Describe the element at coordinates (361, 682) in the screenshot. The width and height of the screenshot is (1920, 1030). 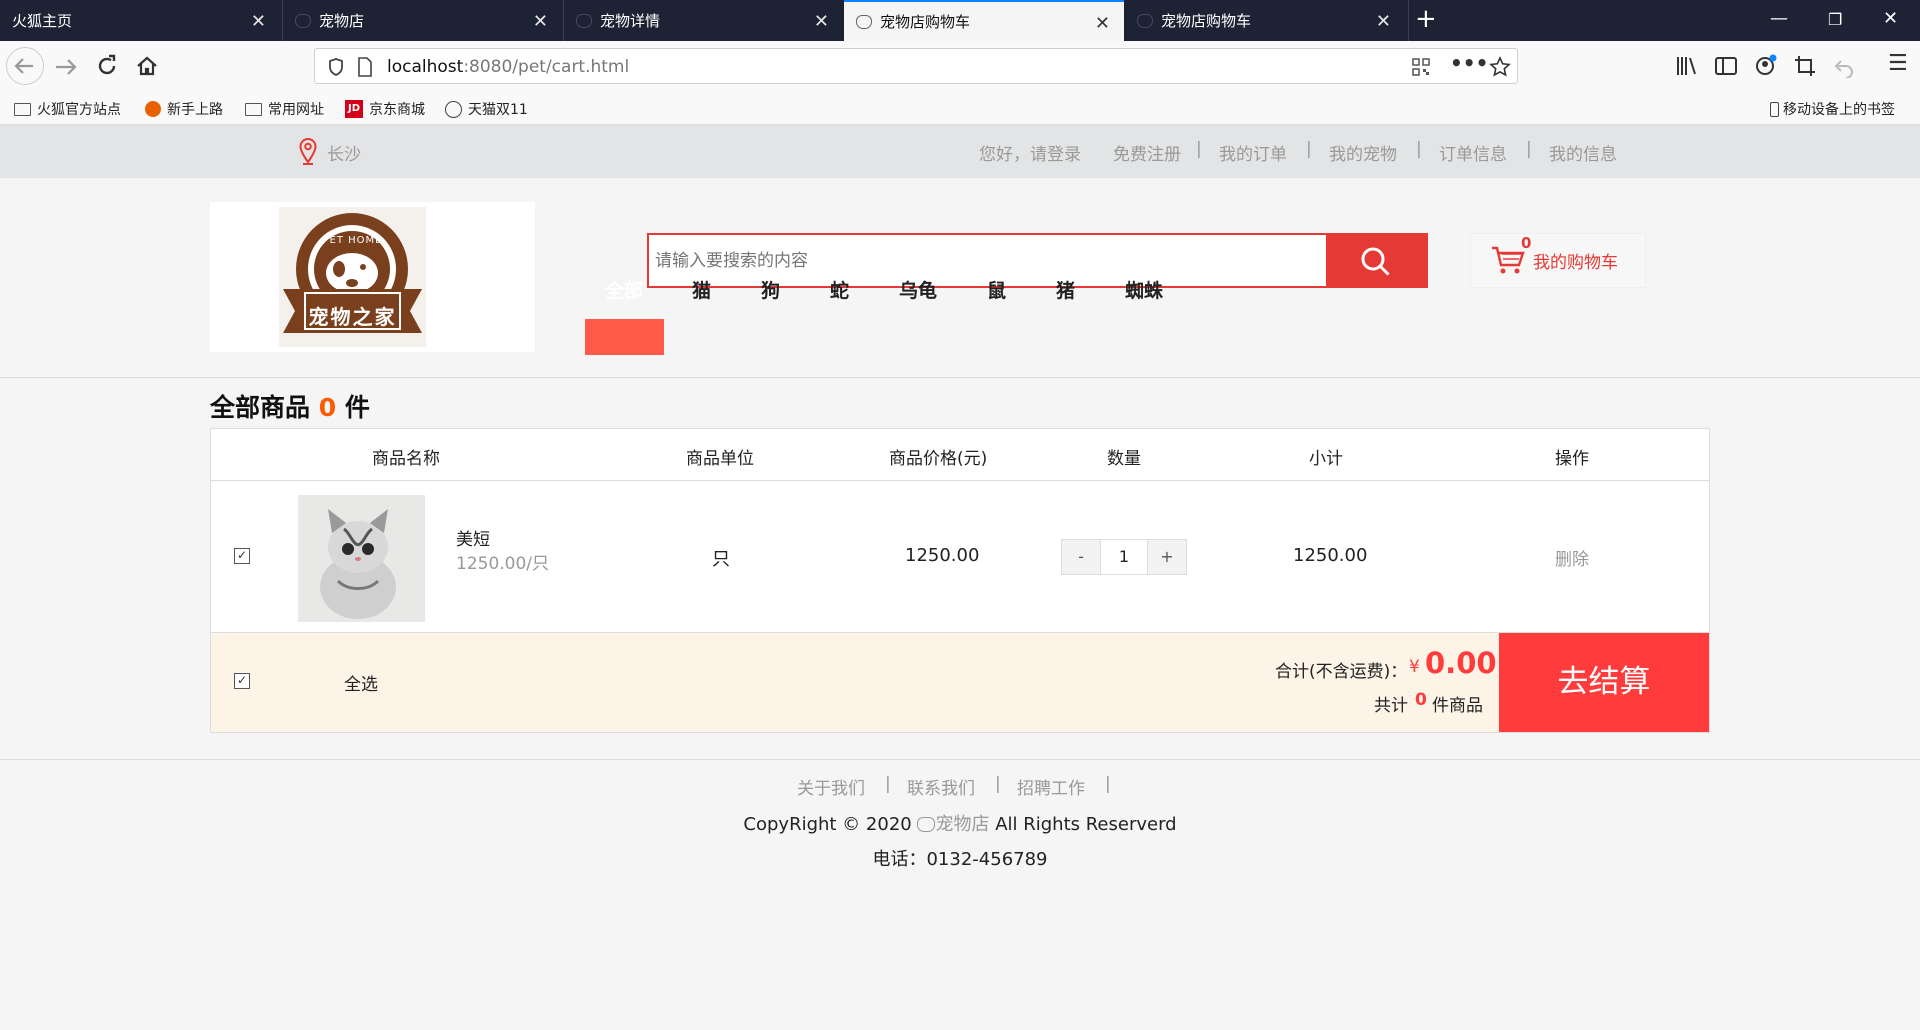
I see `select-all-label: 全选` at that location.